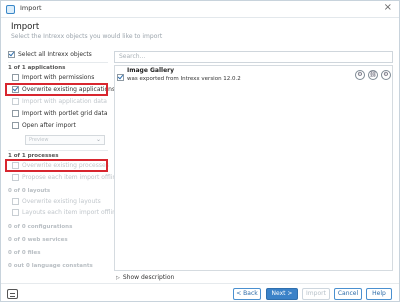 The width and height of the screenshot is (400, 302). I want to click on option-label: Overwrite existing layouts, so click(61, 201).